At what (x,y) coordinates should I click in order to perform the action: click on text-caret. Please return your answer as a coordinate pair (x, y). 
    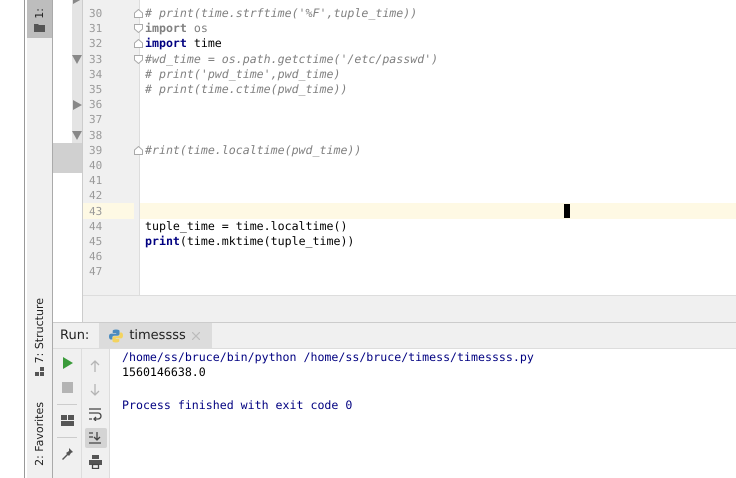
    Looking at the image, I should click on (567, 211).